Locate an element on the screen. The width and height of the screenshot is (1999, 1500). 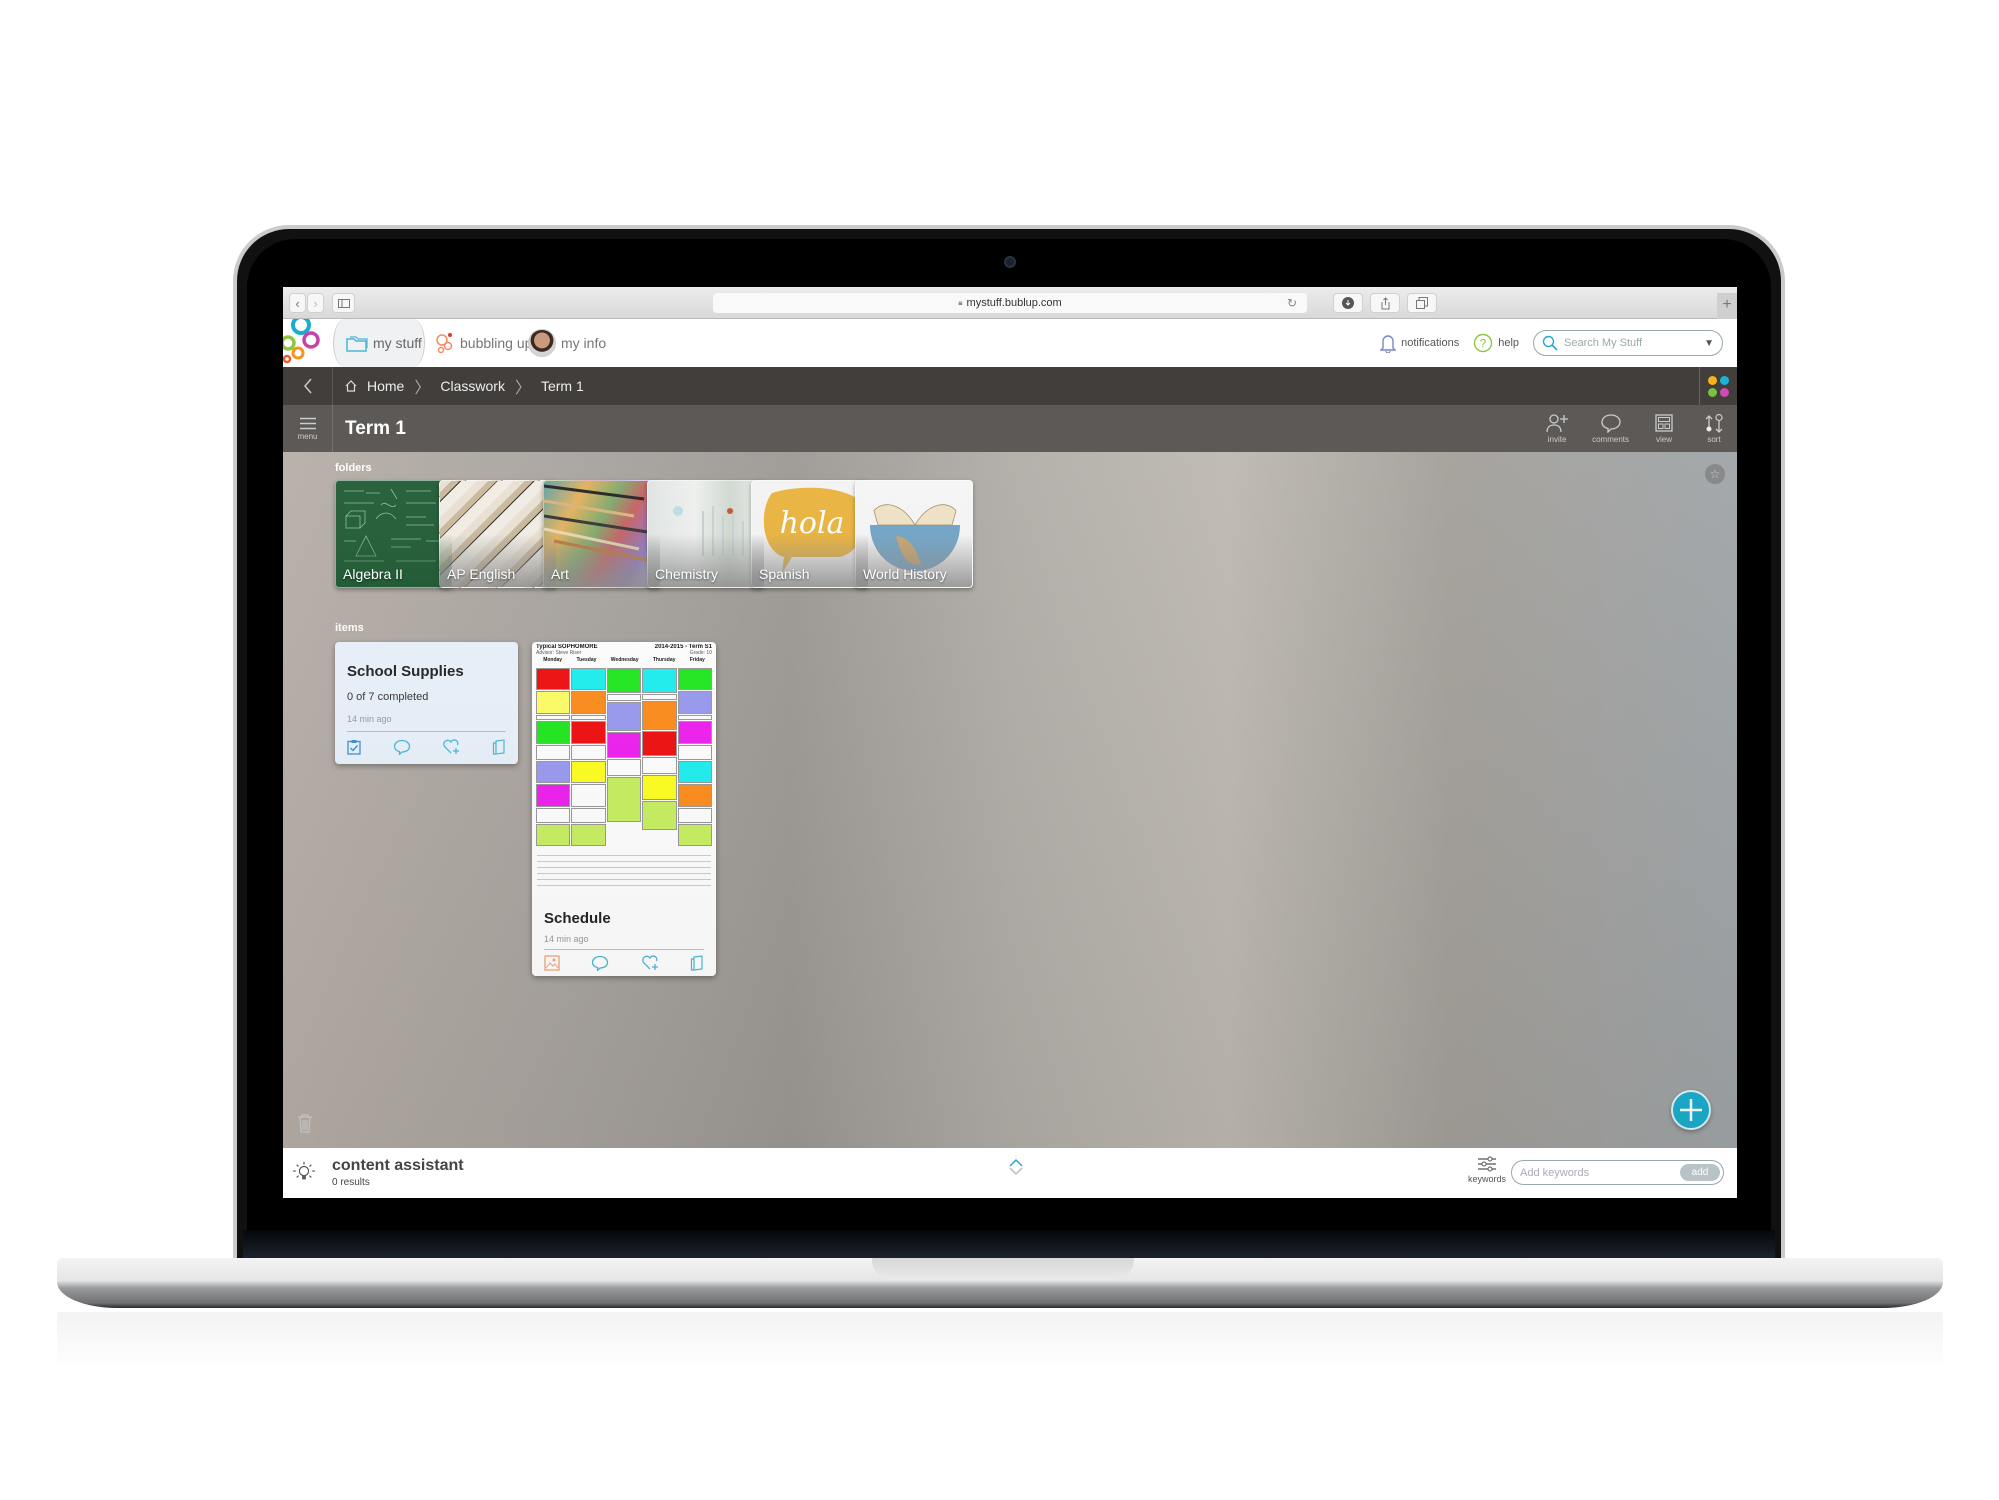
add-new-button is located at coordinates (1691, 1110).